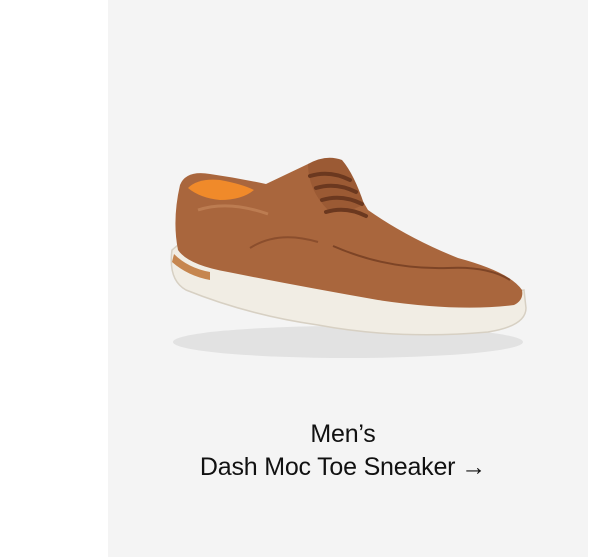  I want to click on product-gender-label: Men’s, so click(343, 434).